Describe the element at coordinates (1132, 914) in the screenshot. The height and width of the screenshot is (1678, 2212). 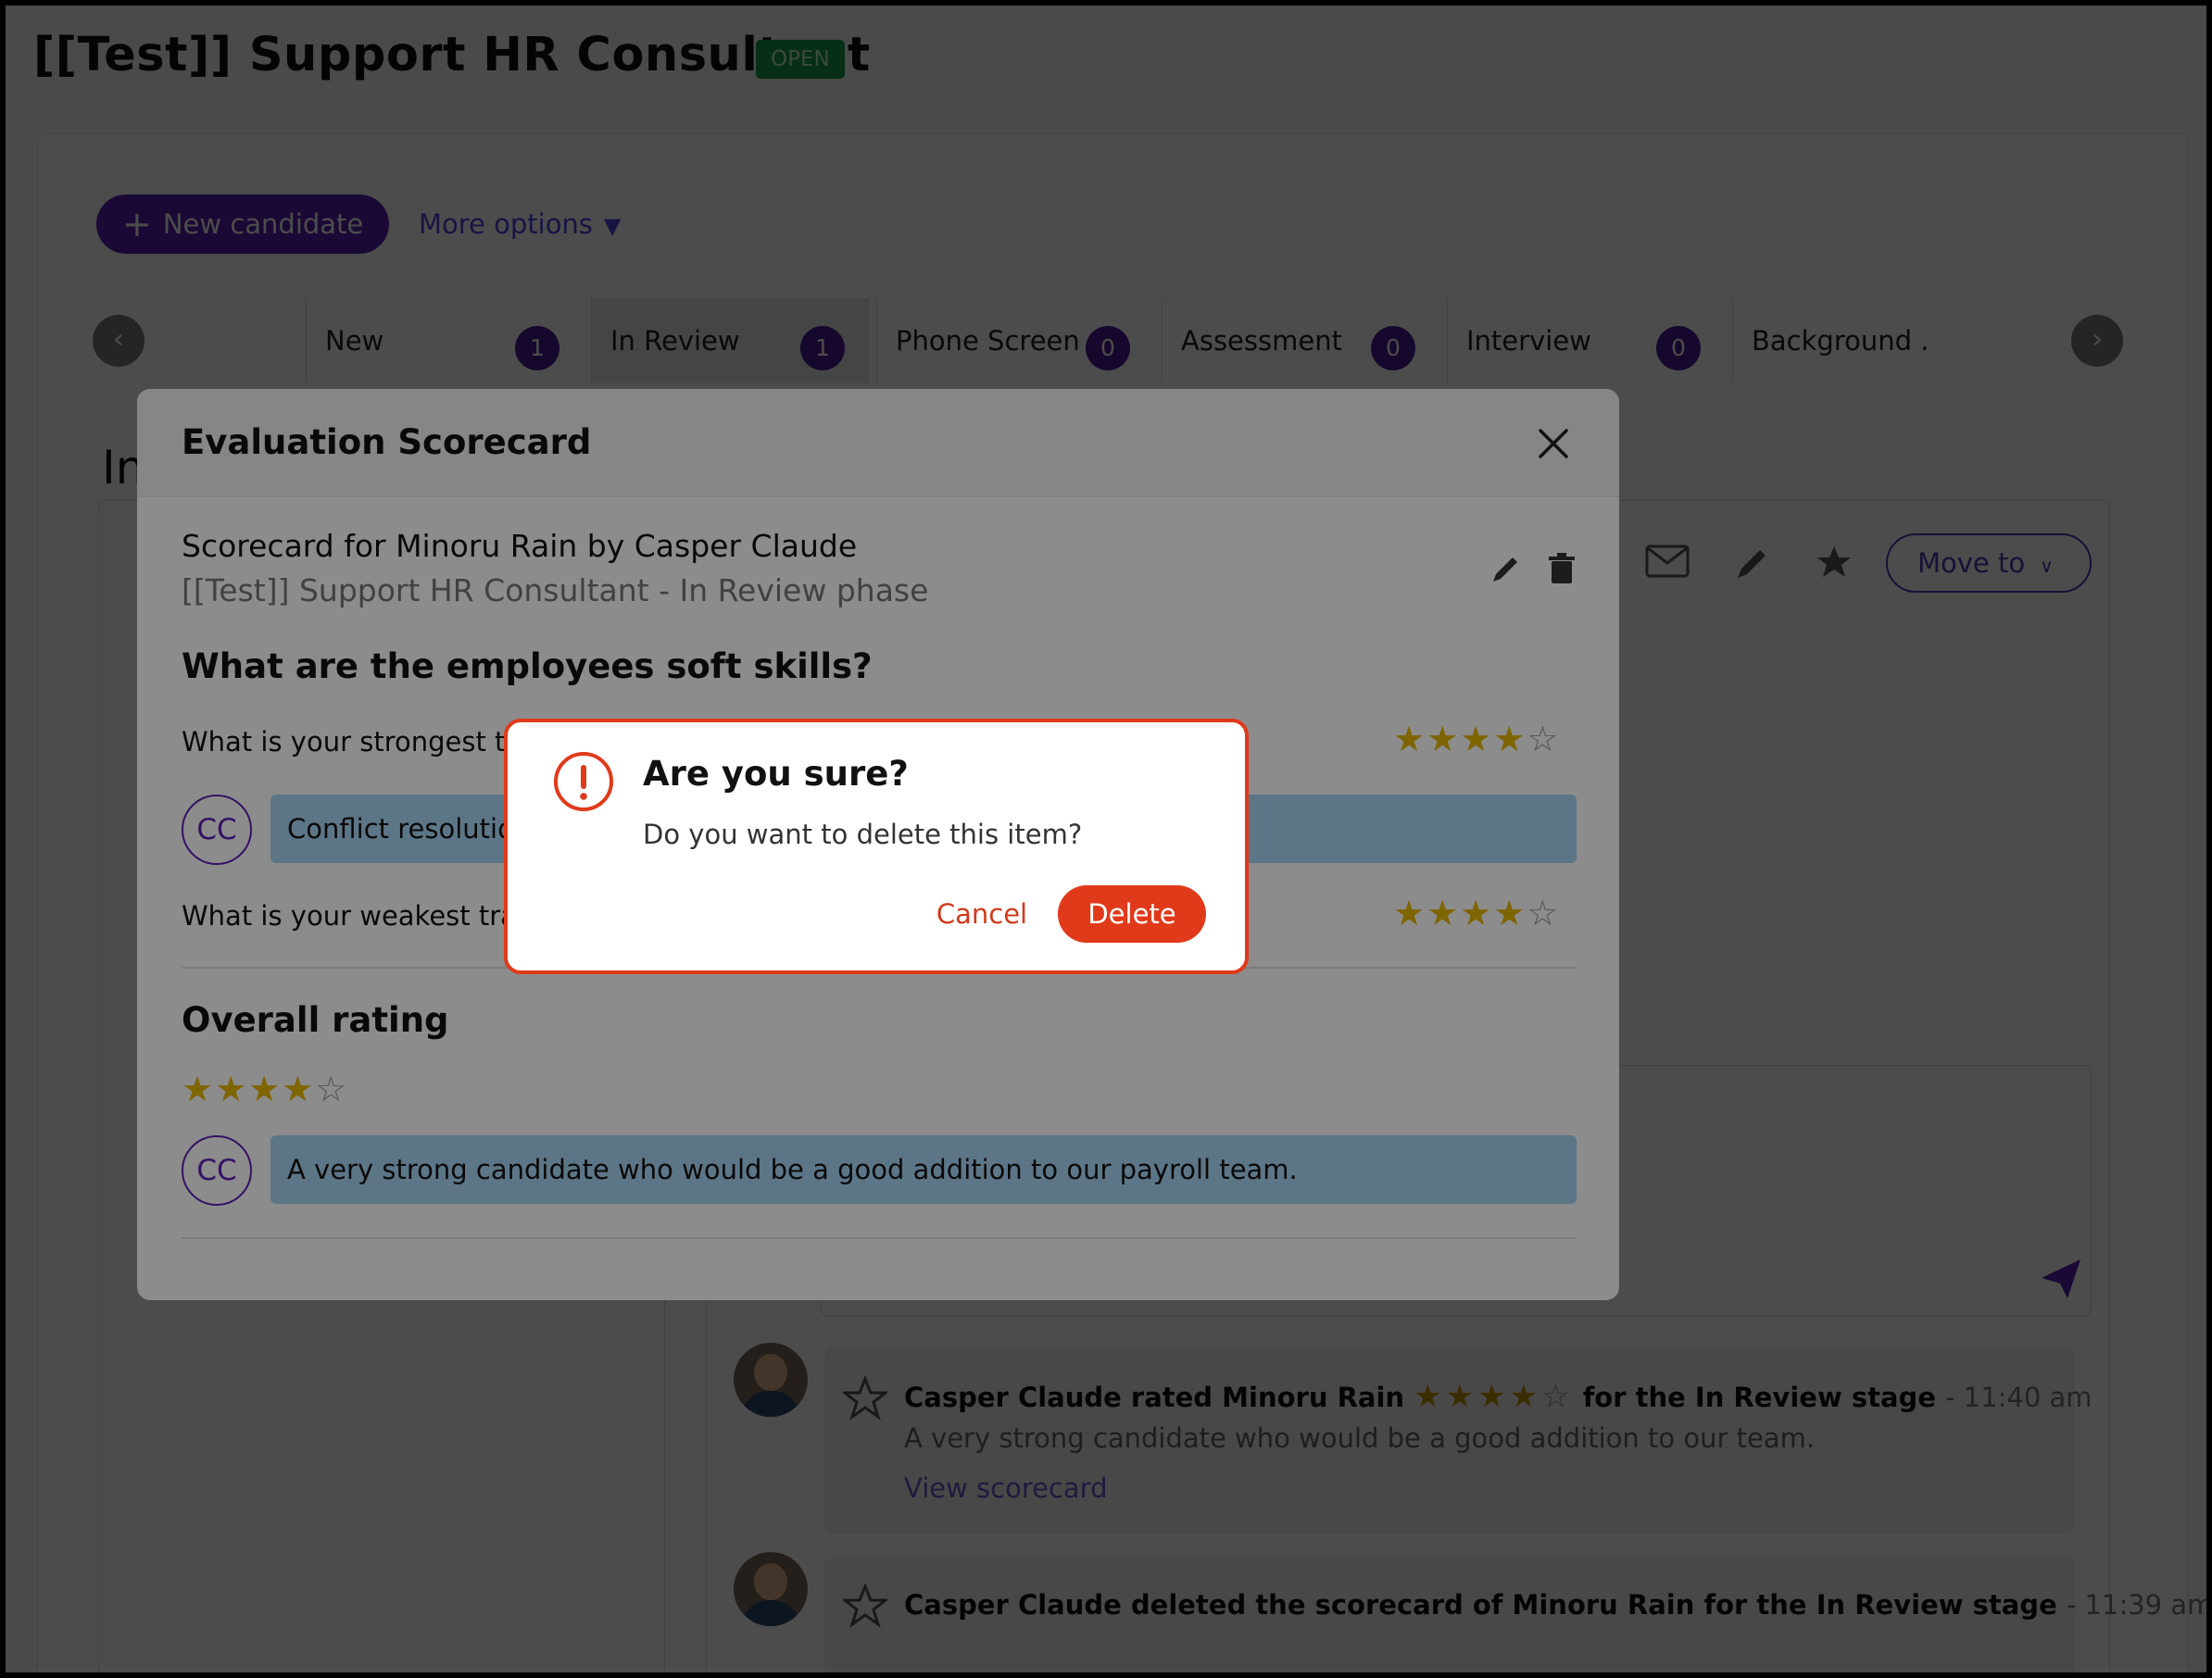
I see `delete-button: Delete` at that location.